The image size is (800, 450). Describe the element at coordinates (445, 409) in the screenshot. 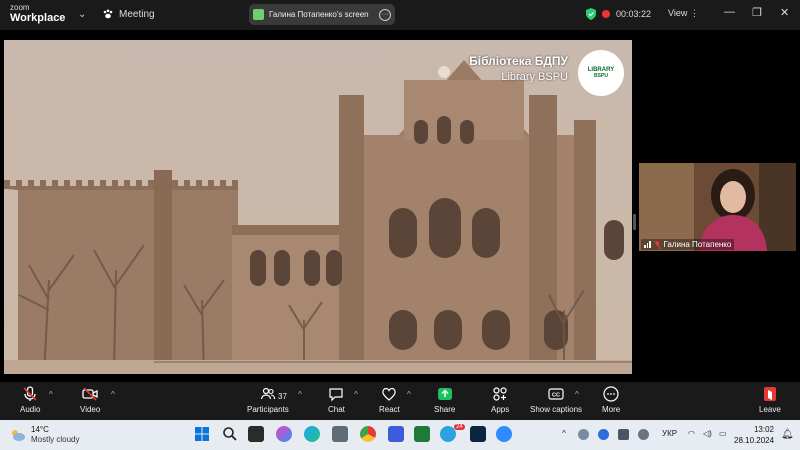

I see `share-label: Share` at that location.